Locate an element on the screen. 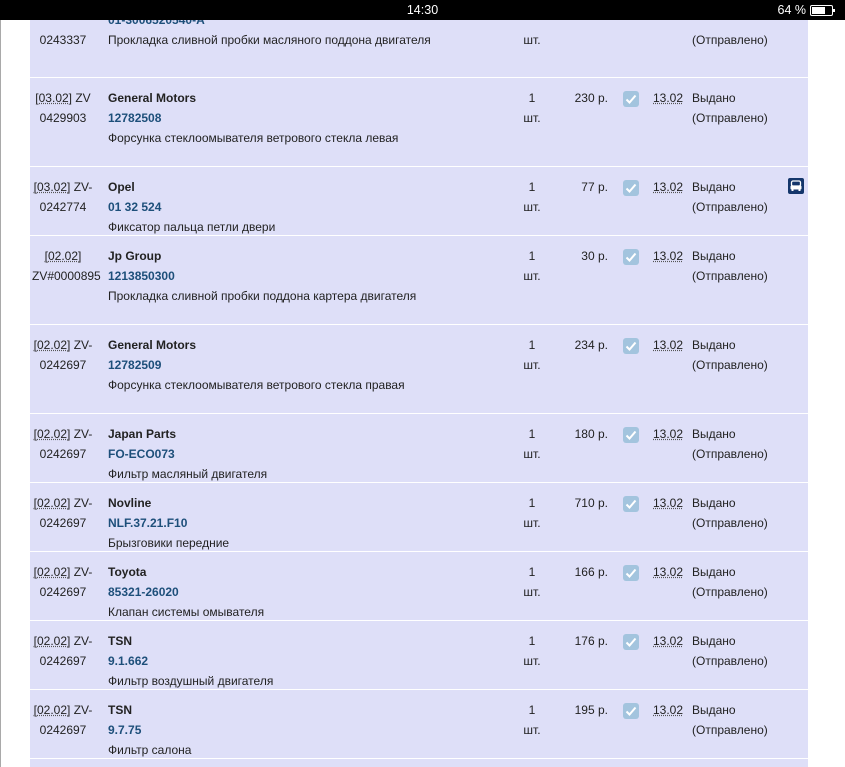 Image resolution: width=845 pixels, height=767 pixels. price: 230 р. is located at coordinates (591, 98).